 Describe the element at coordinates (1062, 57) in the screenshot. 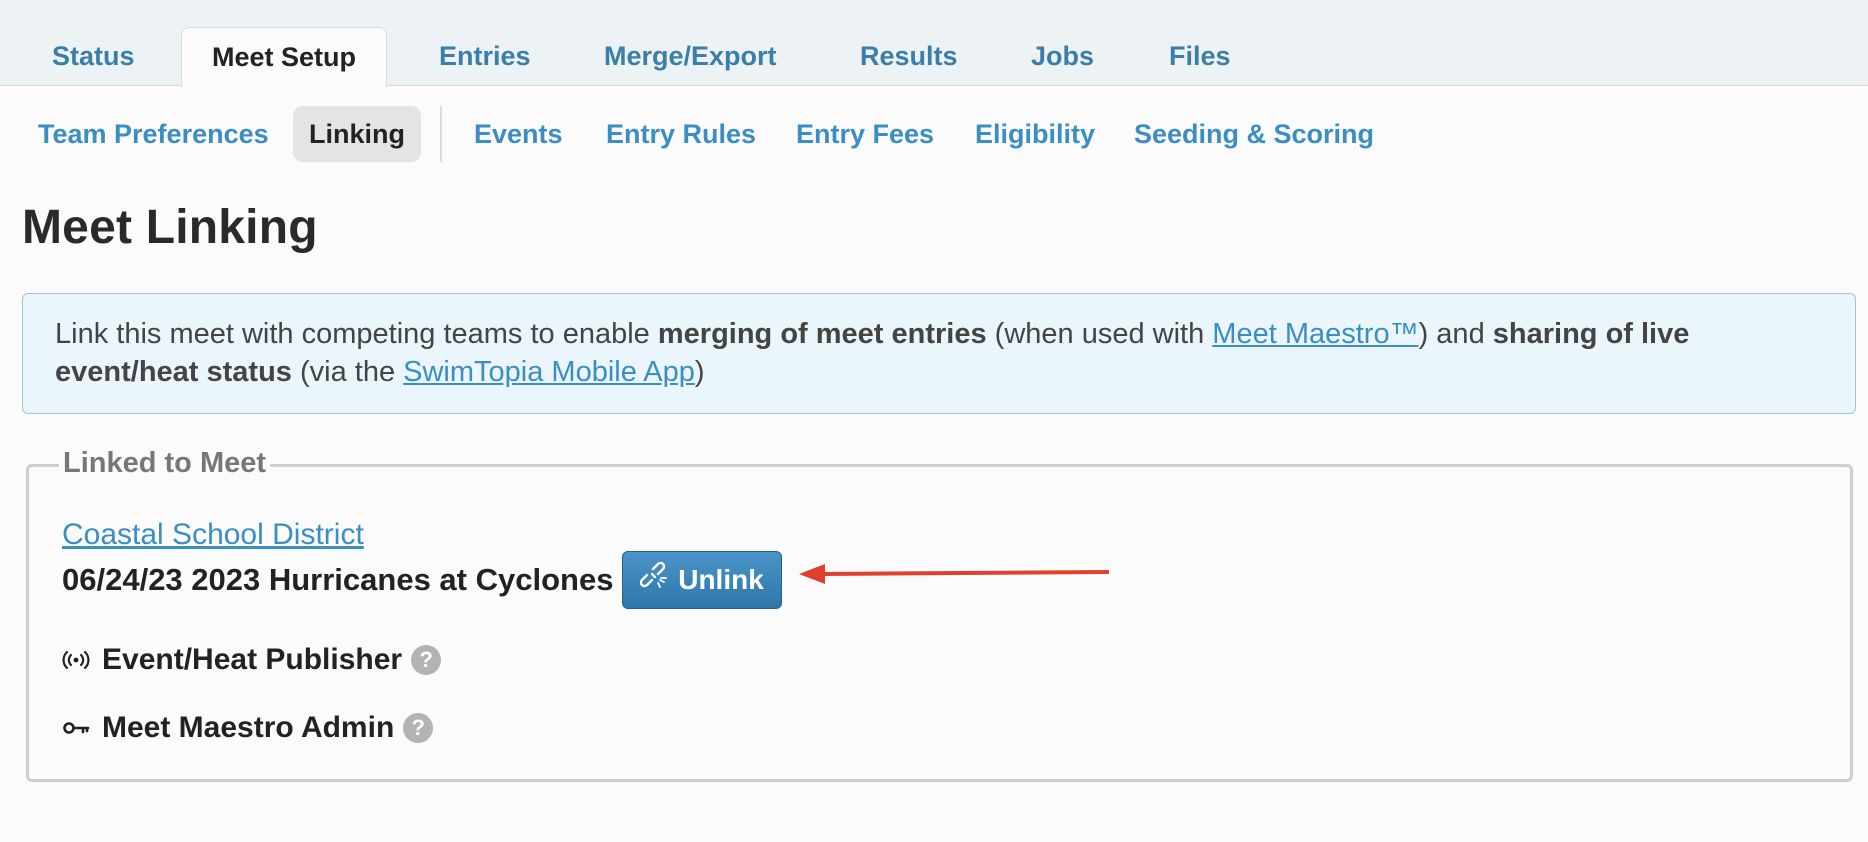

I see `tab-jobs: Jobs` at that location.